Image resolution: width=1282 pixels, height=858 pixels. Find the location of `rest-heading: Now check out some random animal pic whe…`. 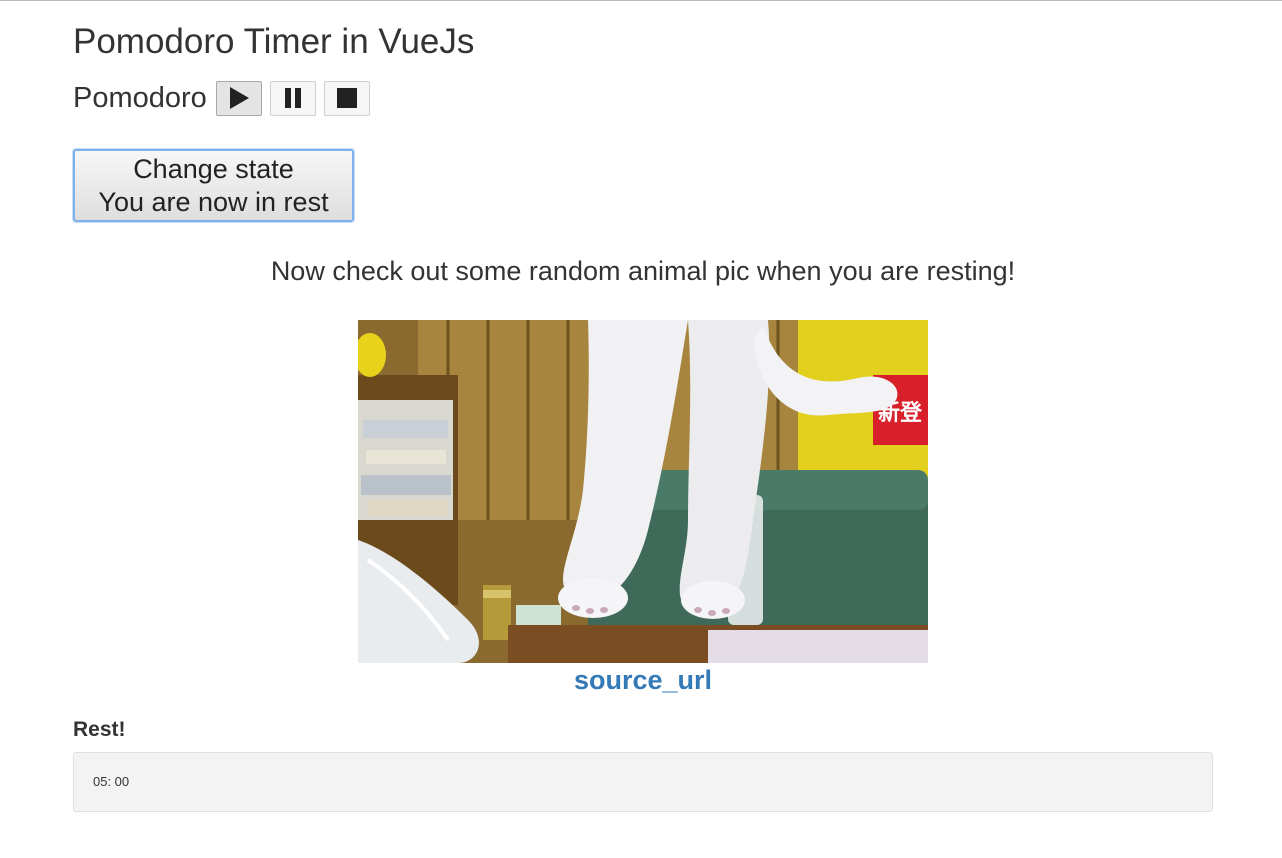

rest-heading: Now check out some random animal pic whe… is located at coordinates (643, 271).